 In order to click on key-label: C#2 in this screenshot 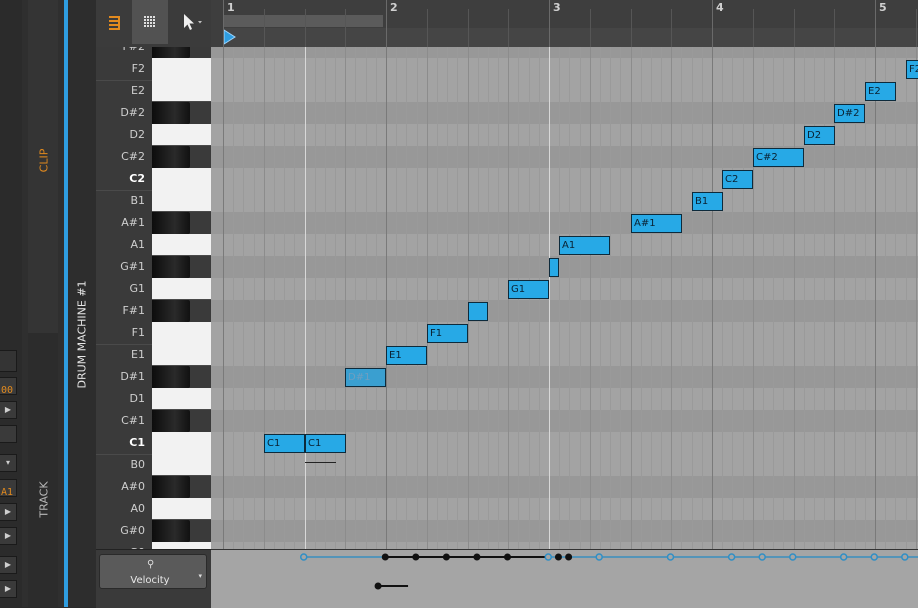, I will do `click(133, 156)`.